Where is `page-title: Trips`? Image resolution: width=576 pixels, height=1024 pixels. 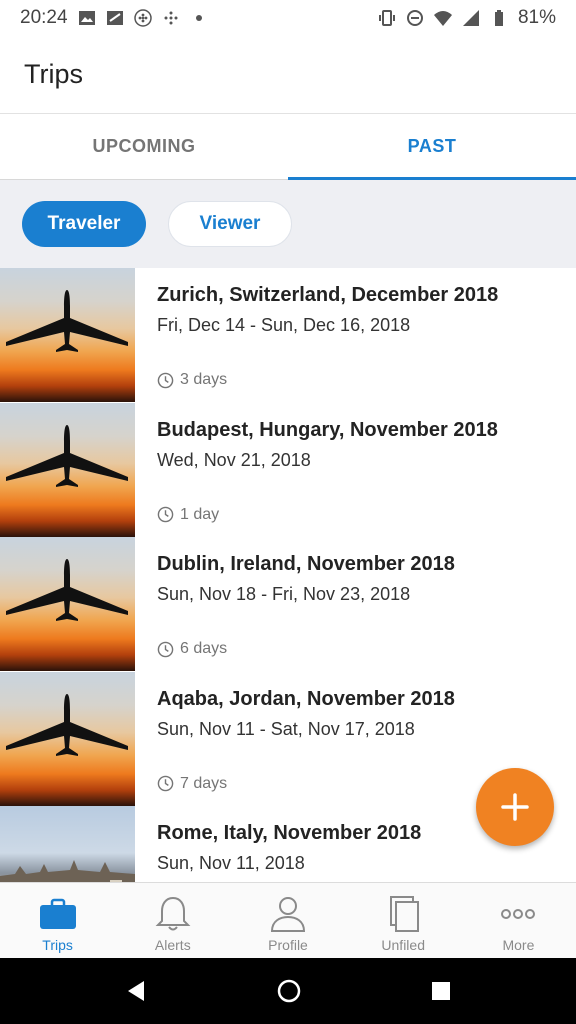 page-title: Trips is located at coordinates (53, 74).